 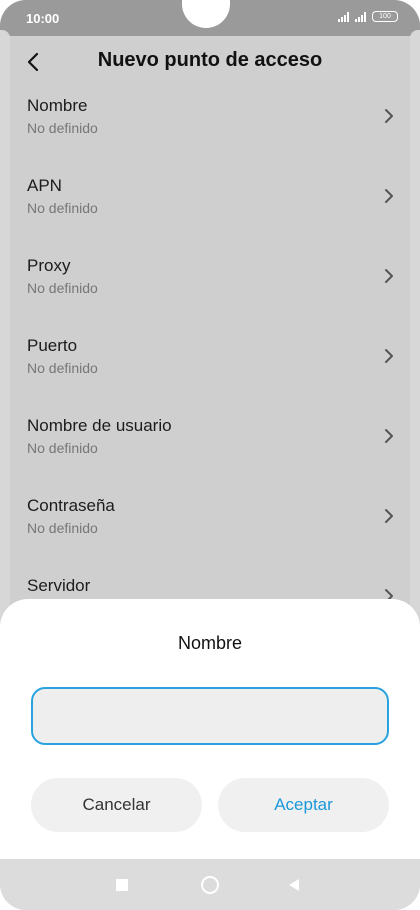 I want to click on status-bar: 10:00 100, so click(x=210, y=18).